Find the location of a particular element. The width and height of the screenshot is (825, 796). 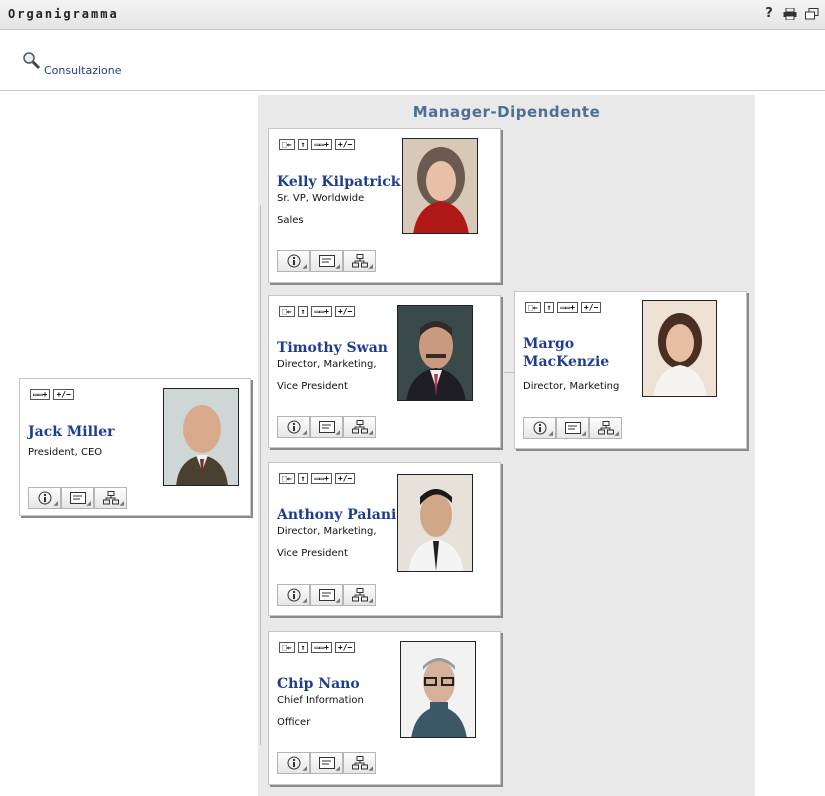

person-title: Director, Marketing is located at coordinates (571, 386).